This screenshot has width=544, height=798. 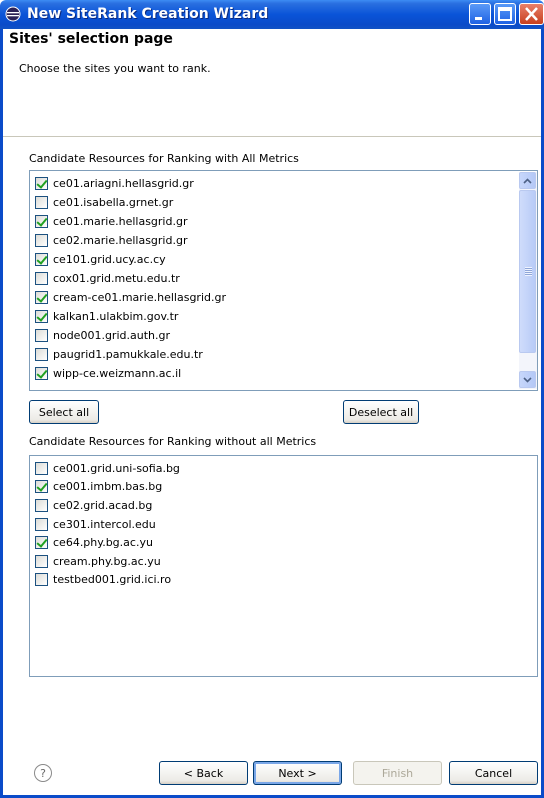 What do you see at coordinates (478, 18) in the screenshot?
I see `minimize-icon` at bounding box center [478, 18].